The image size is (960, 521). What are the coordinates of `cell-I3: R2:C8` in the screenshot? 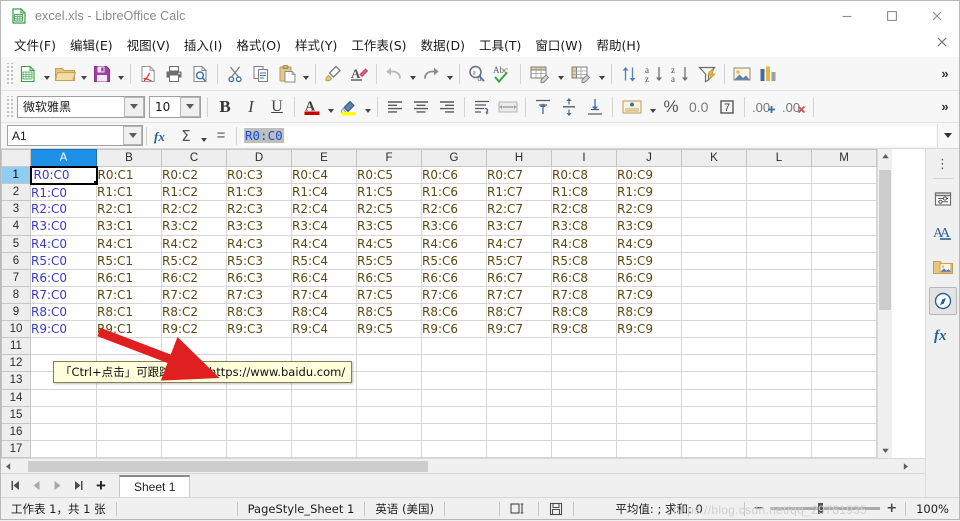 It's located at (584, 209).